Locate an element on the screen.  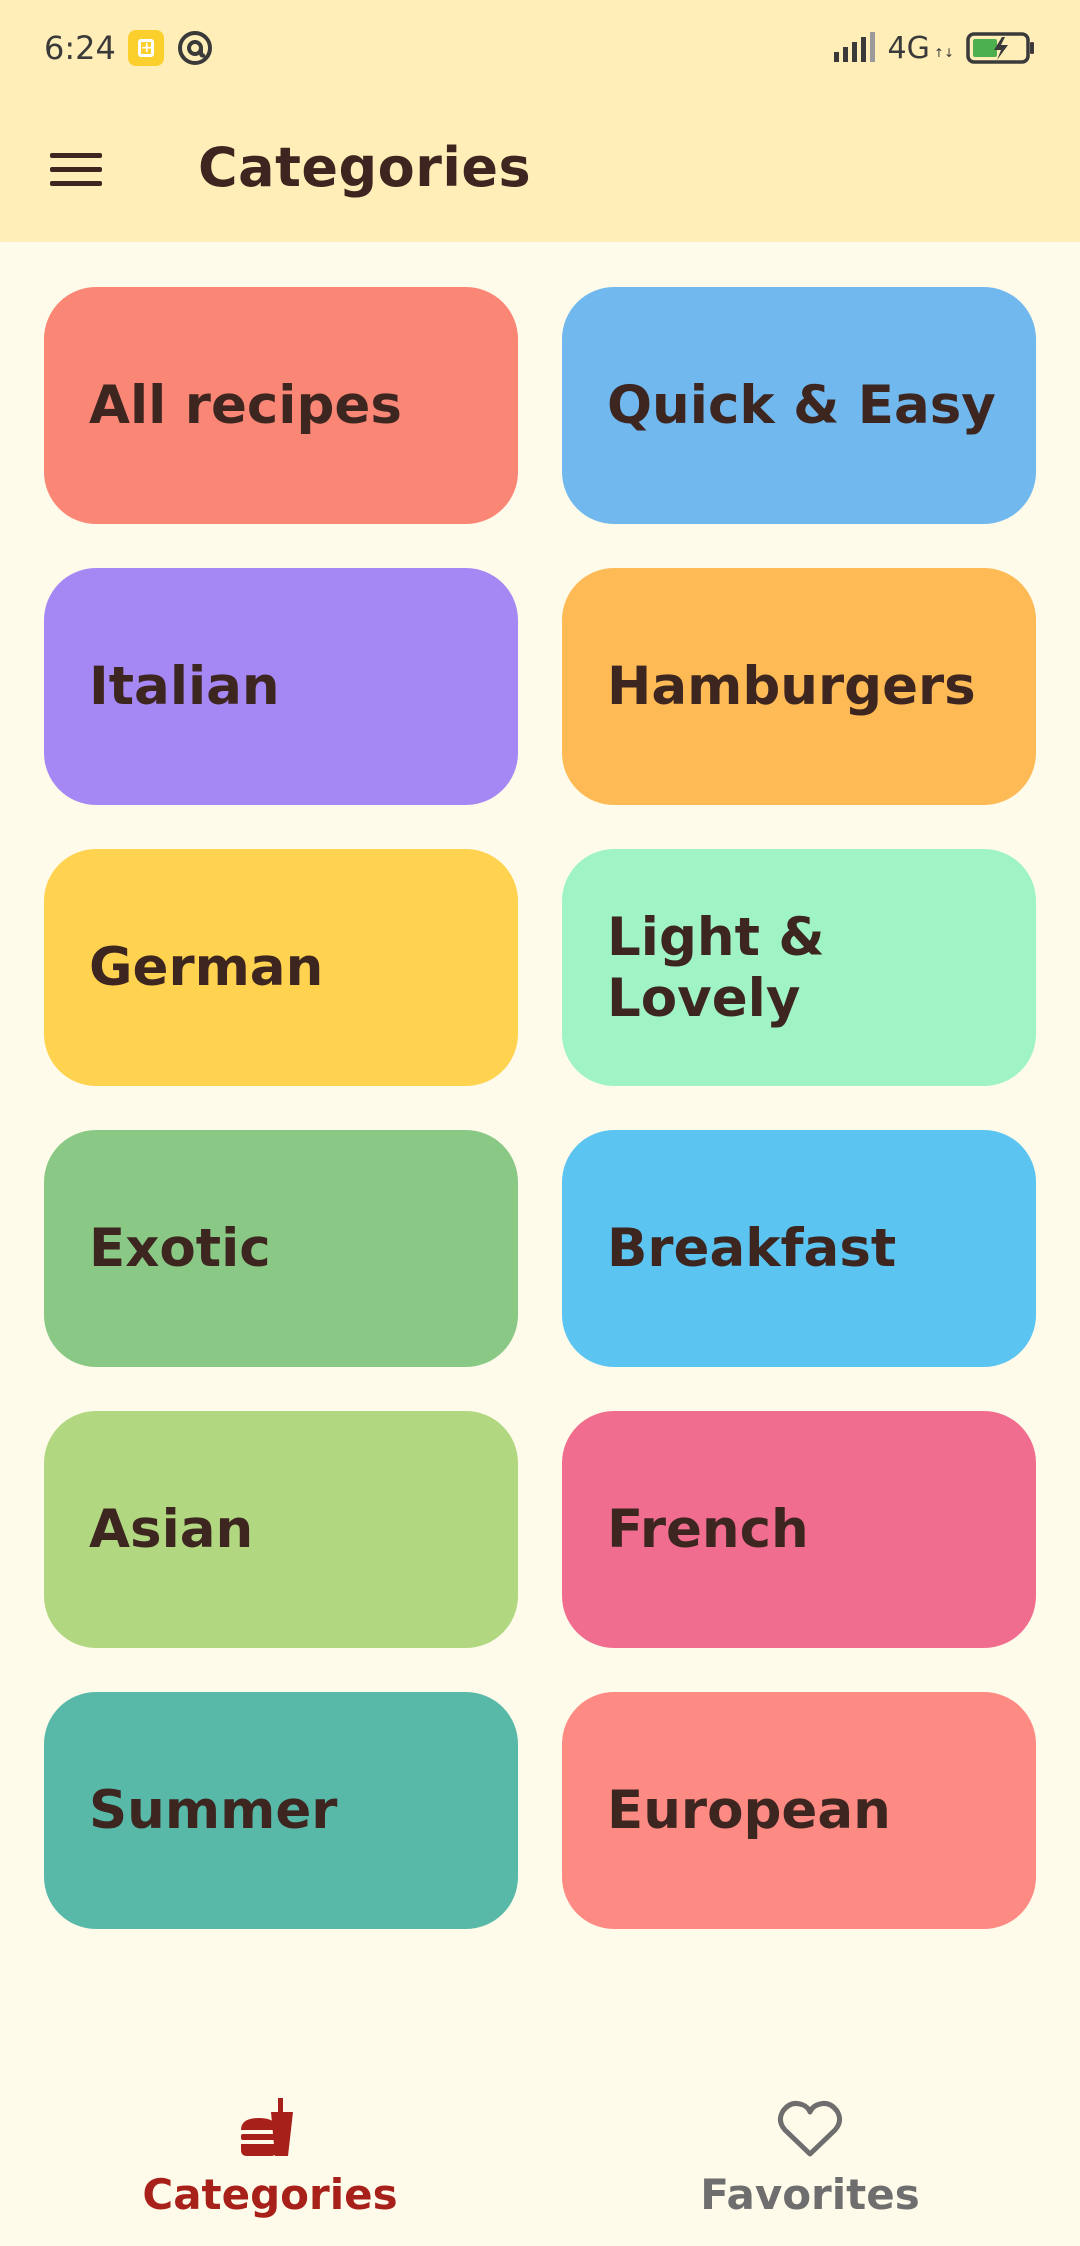
category-tile-exotic: Exotic is located at coordinates (281, 1248).